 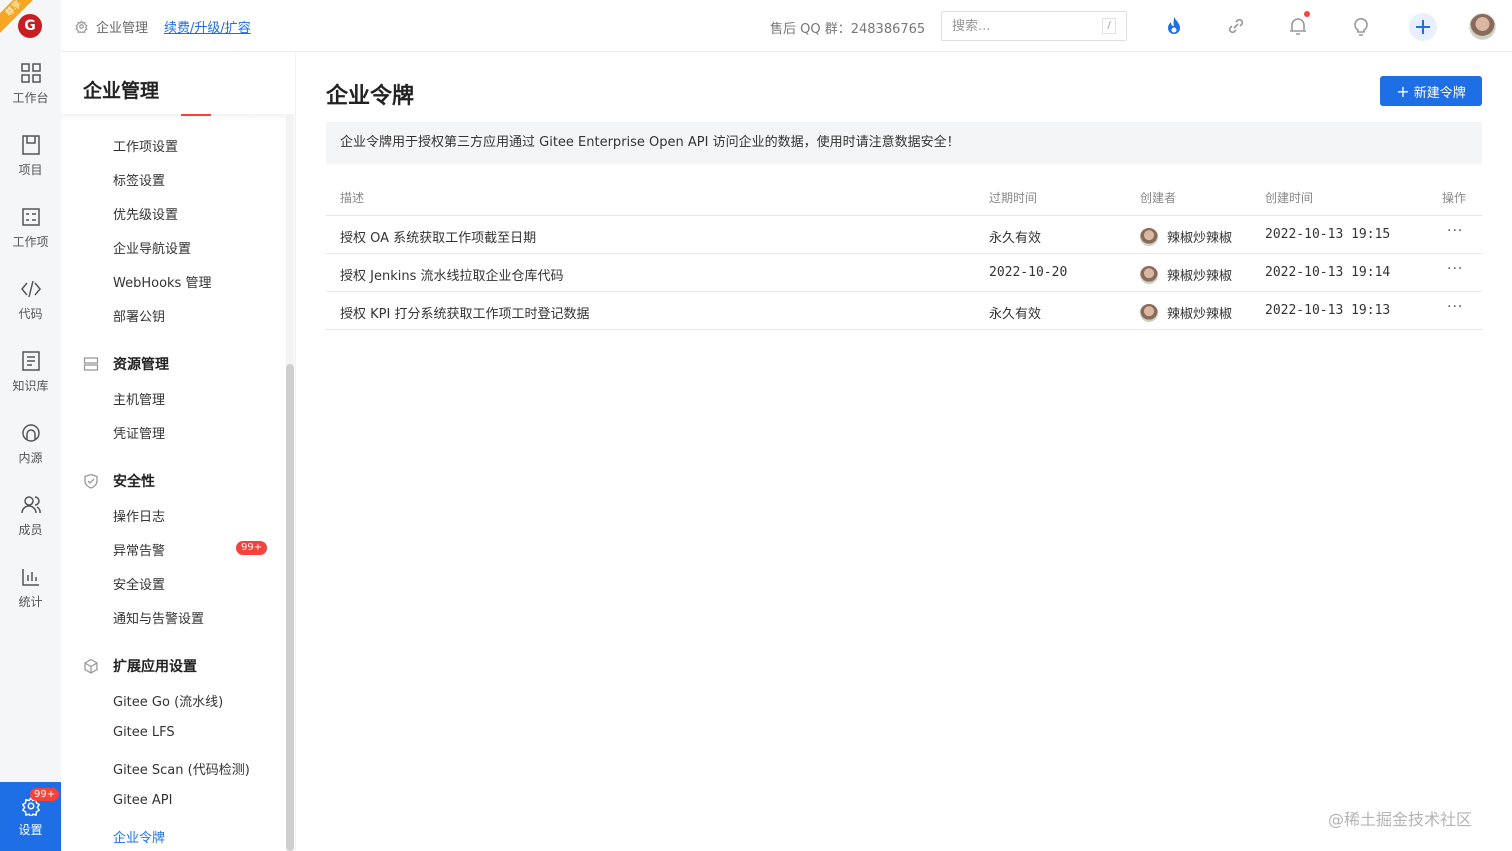 I want to click on wiki-icon, so click(x=30, y=361).